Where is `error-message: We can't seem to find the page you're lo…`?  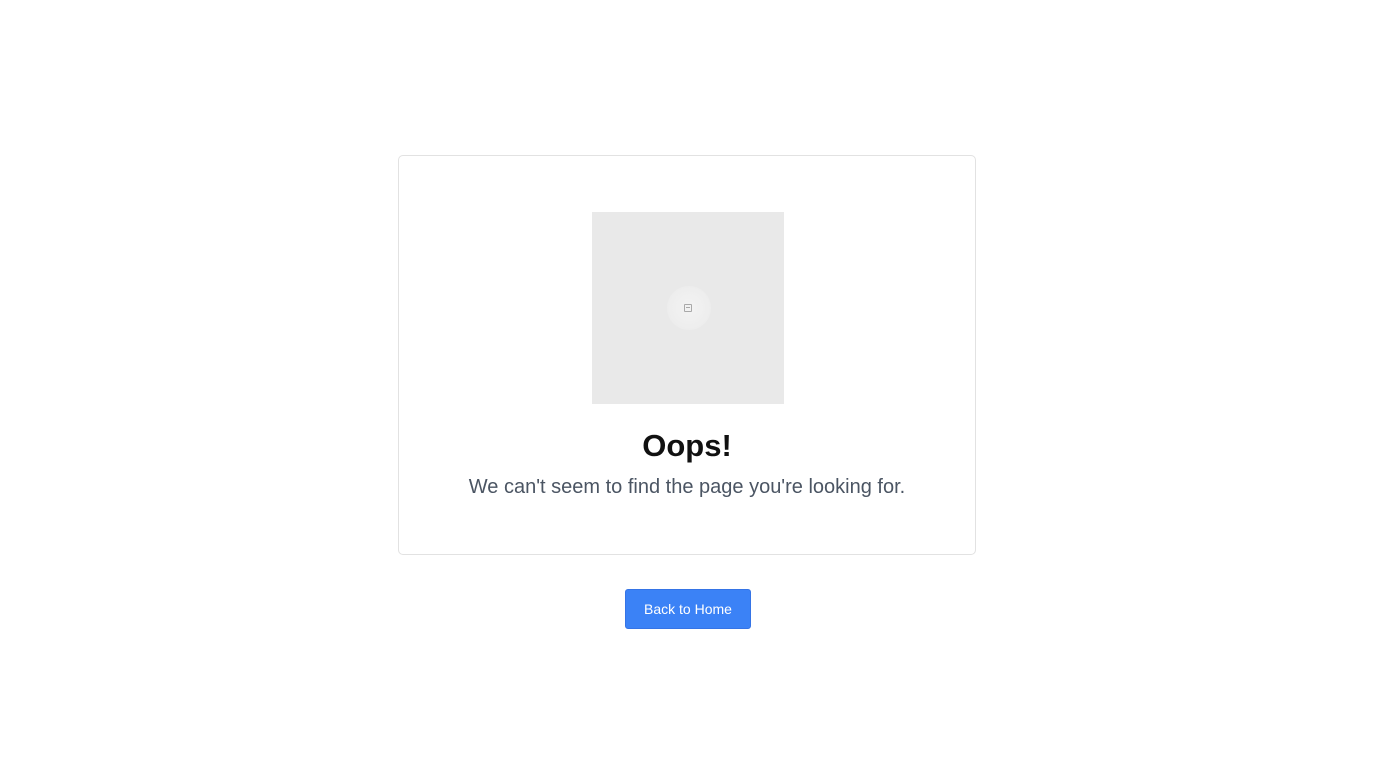
error-message: We can't seem to find the page you're lo… is located at coordinates (687, 487).